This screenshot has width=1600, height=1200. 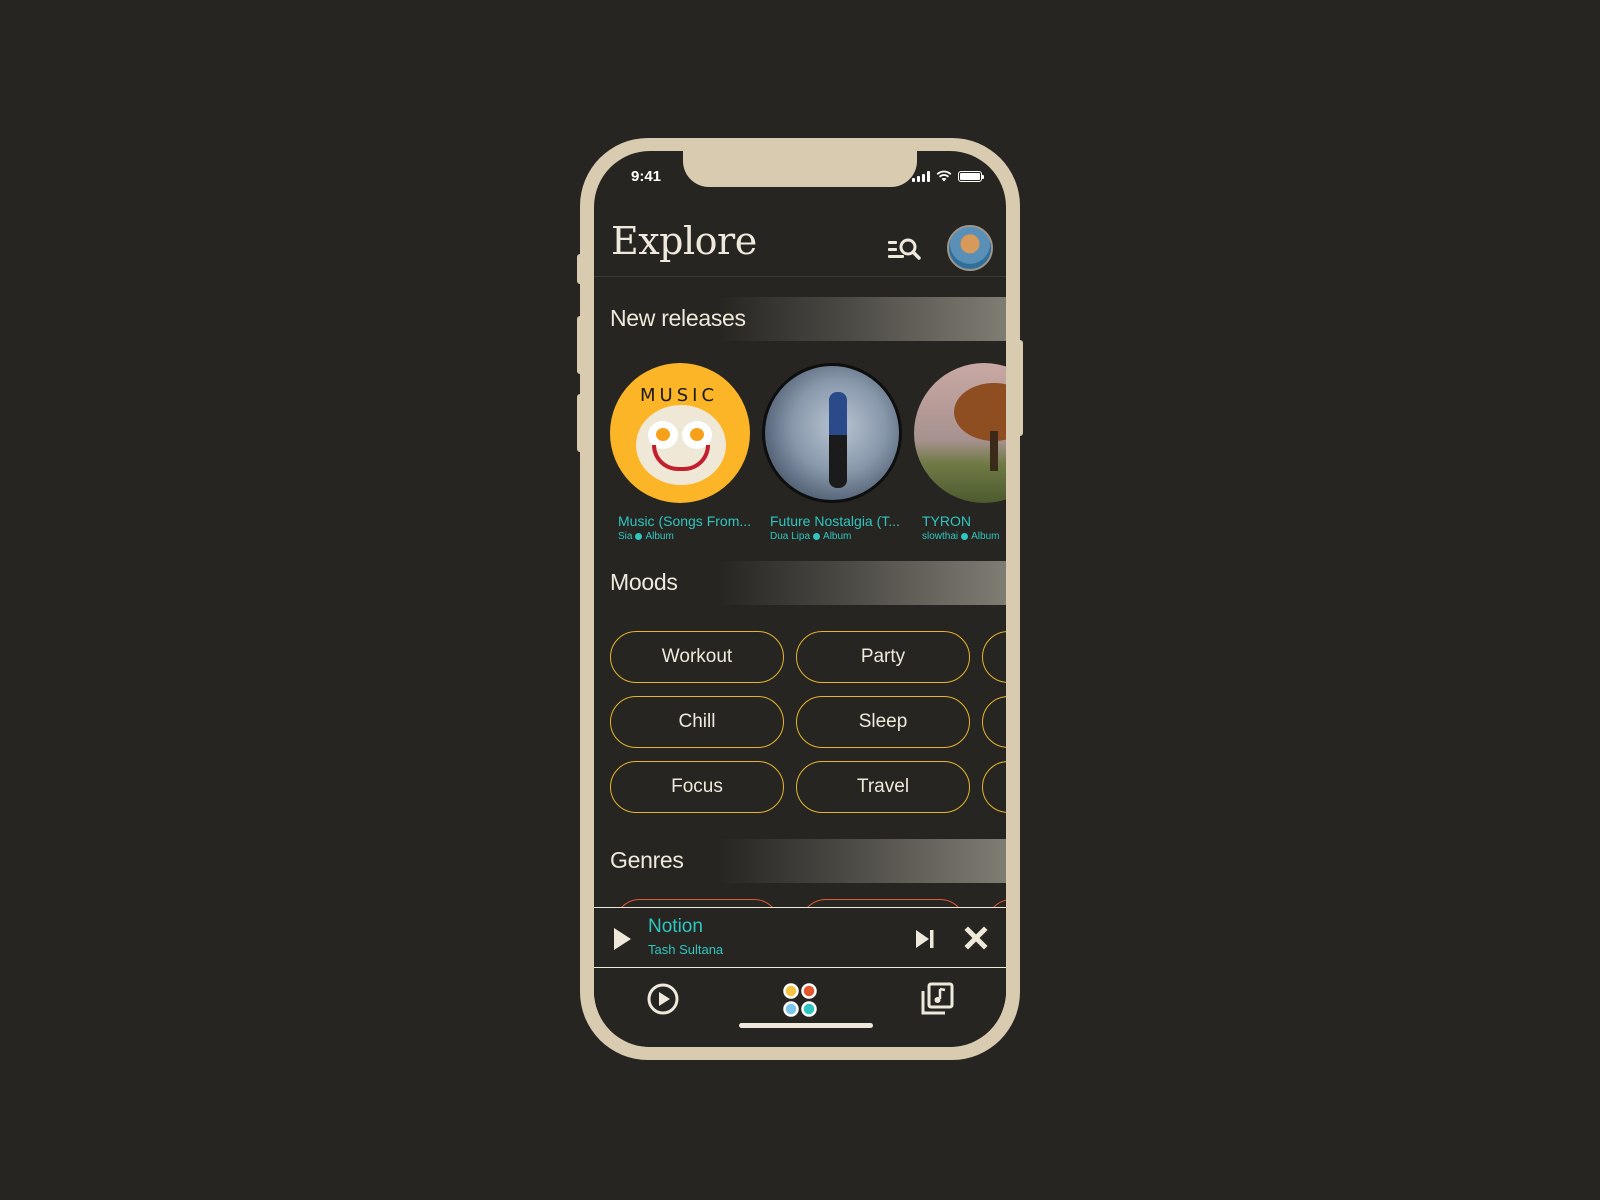 I want to click on mood-pill-travel: Travel, so click(x=883, y=787).